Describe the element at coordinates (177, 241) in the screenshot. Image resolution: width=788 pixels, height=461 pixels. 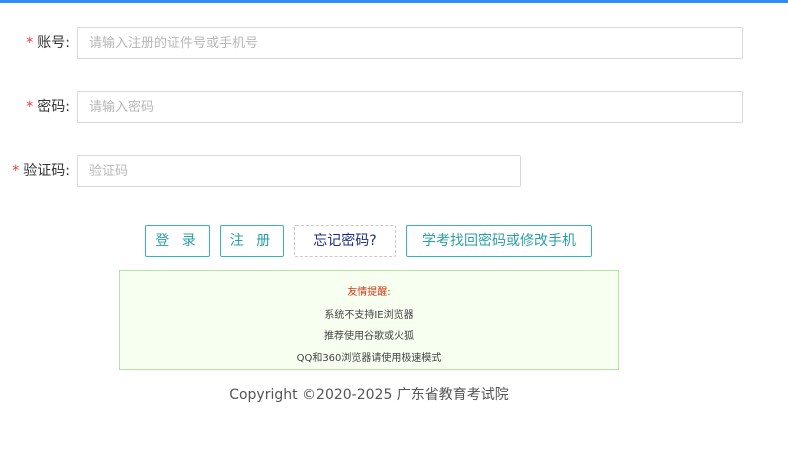
I see `login-button: 登 录` at that location.